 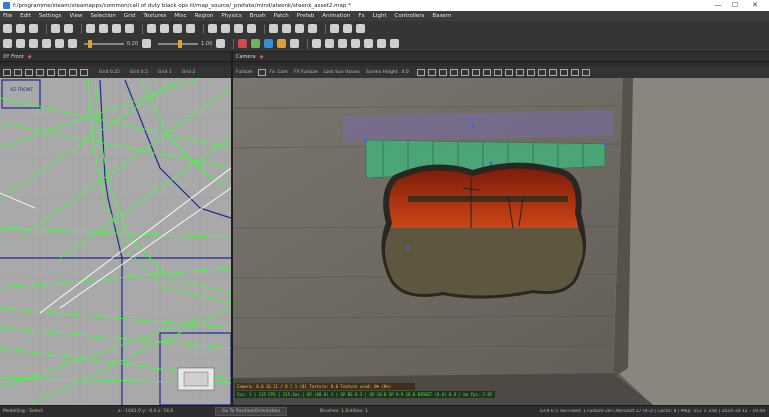 What do you see at coordinates (464, 72) in the screenshot?
I see `fog-icon` at bounding box center [464, 72].